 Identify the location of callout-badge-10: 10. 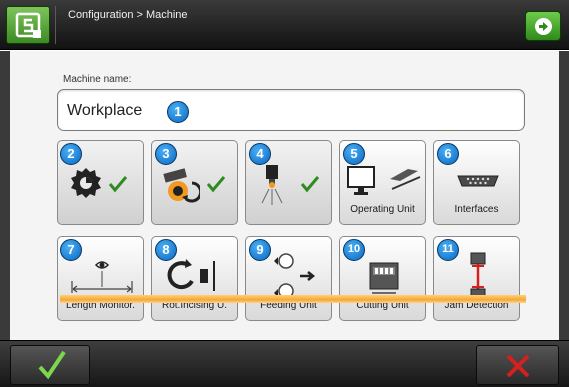
(354, 250).